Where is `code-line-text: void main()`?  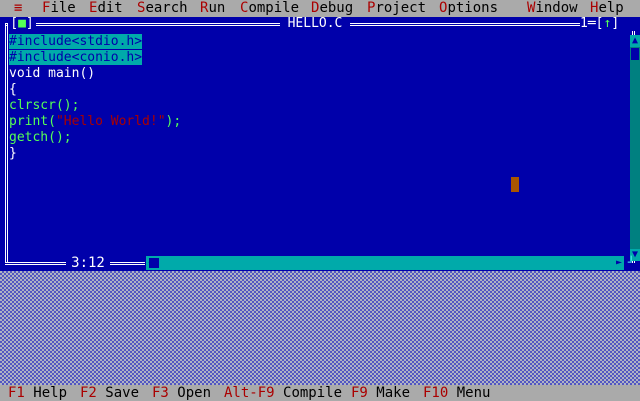 code-line-text: void main() is located at coordinates (52, 73).